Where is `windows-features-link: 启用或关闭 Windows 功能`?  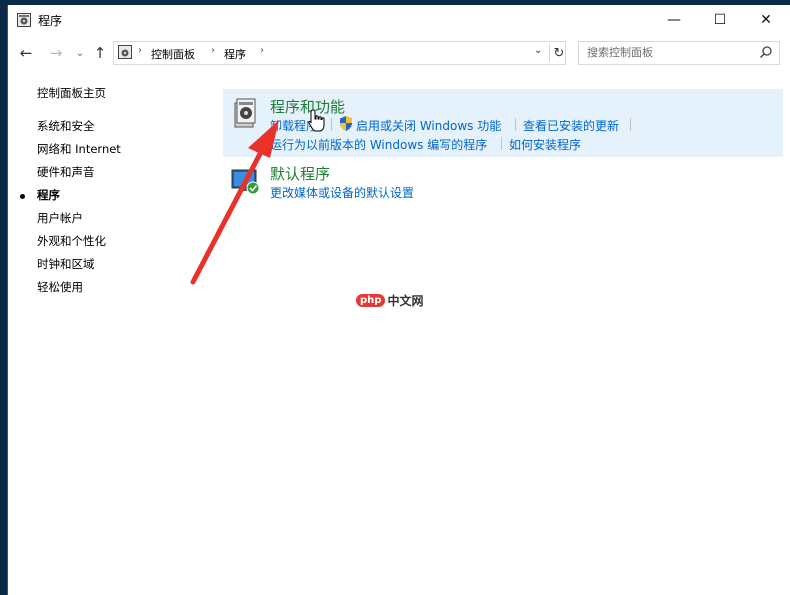 windows-features-link: 启用或关闭 Windows 功能 is located at coordinates (428, 125).